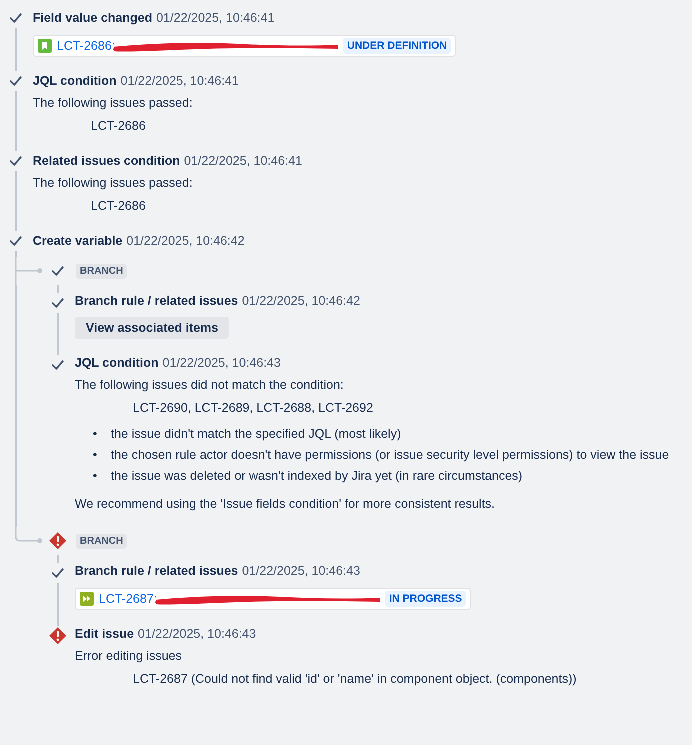 The image size is (692, 745). Describe the element at coordinates (152, 328) in the screenshot. I see `view-items-button: View associated items` at that location.